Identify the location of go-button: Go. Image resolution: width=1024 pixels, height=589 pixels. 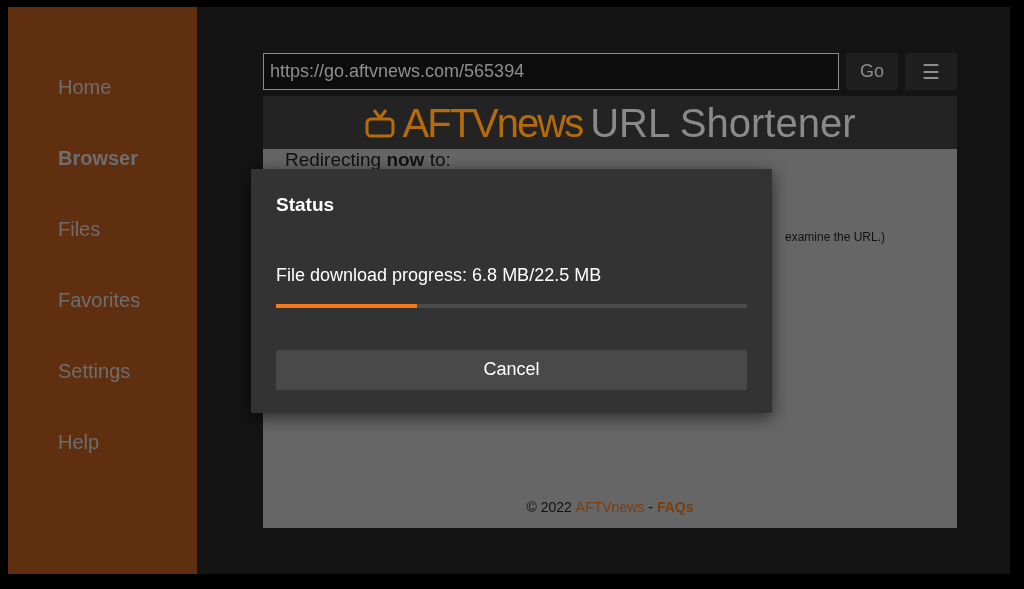
(872, 71).